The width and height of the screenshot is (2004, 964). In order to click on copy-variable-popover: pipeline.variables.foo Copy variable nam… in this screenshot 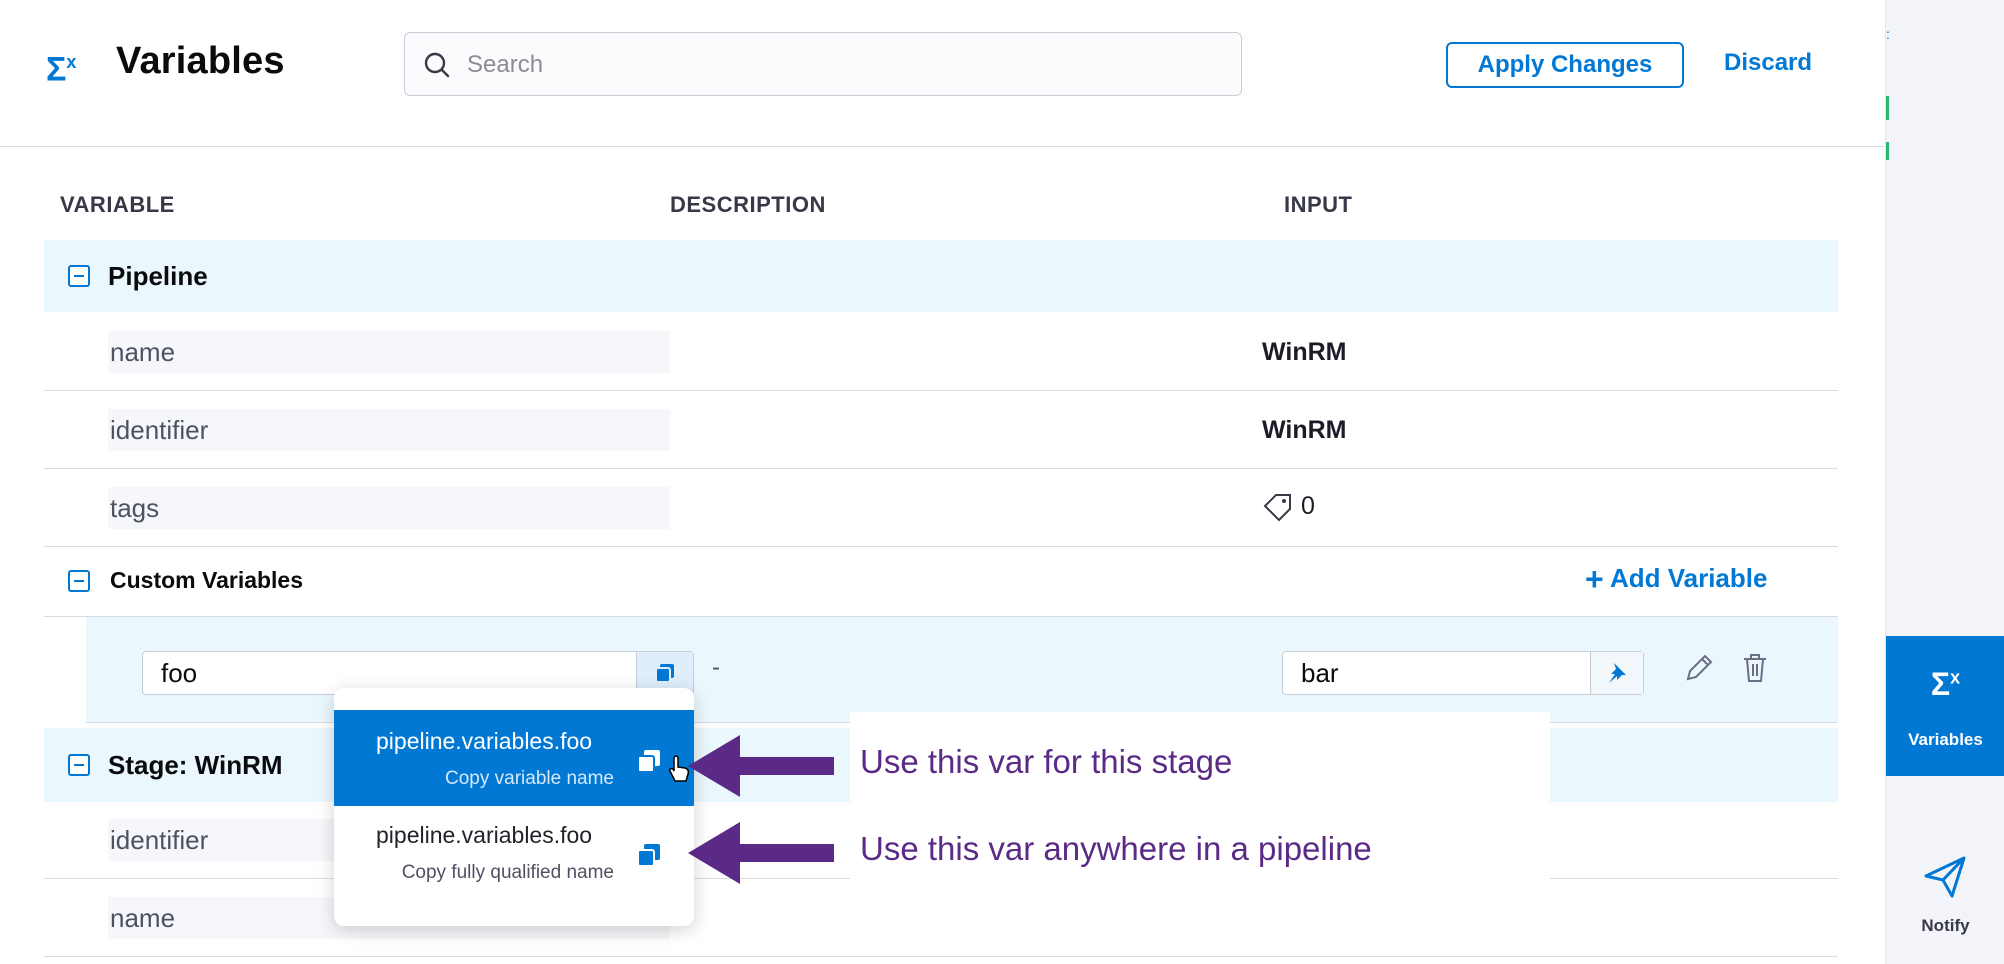, I will do `click(514, 807)`.